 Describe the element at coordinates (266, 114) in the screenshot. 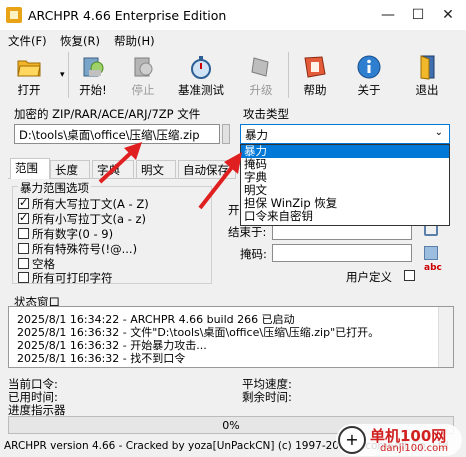

I see `attack-type-label: 攻击类型` at that location.